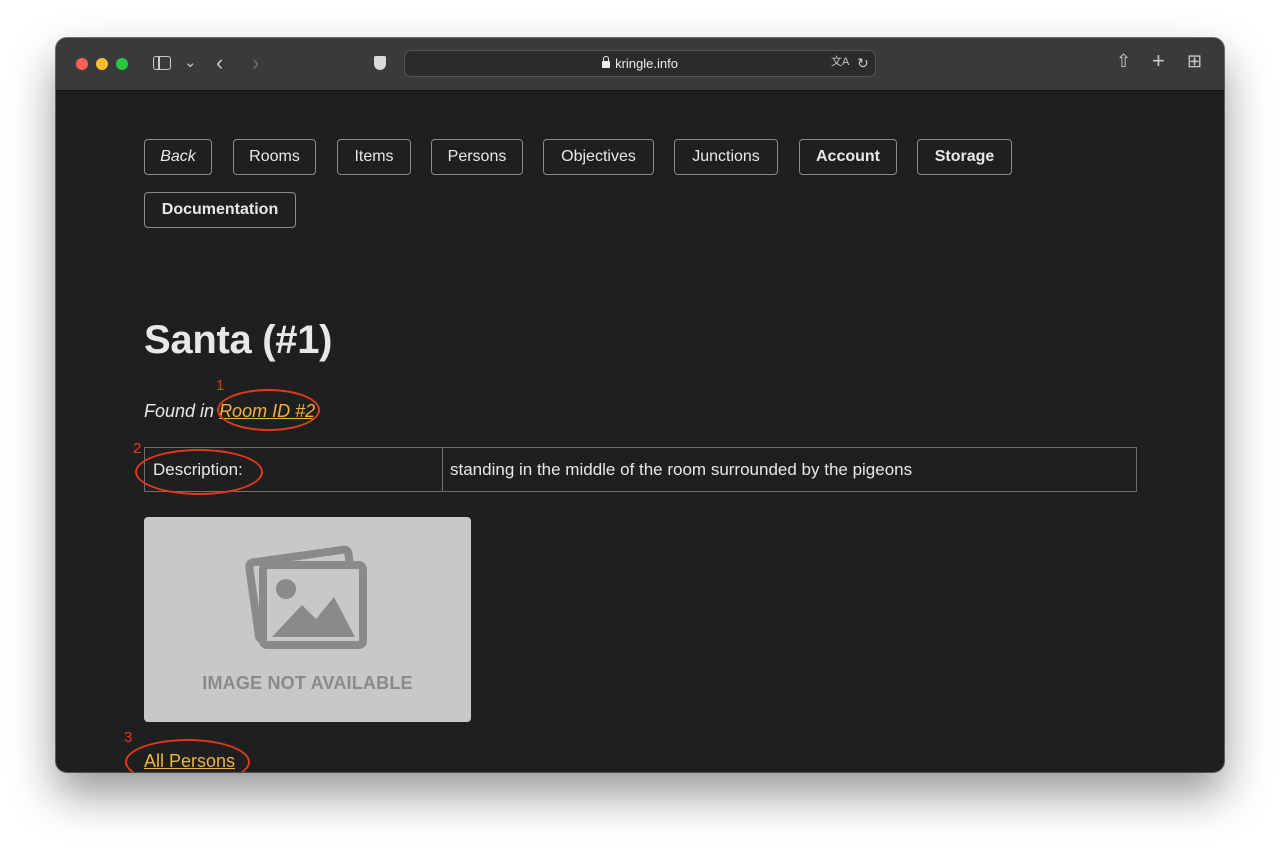 The image size is (1280, 847). What do you see at coordinates (128, 737) in the screenshot?
I see `annotation-number-3: 3` at bounding box center [128, 737].